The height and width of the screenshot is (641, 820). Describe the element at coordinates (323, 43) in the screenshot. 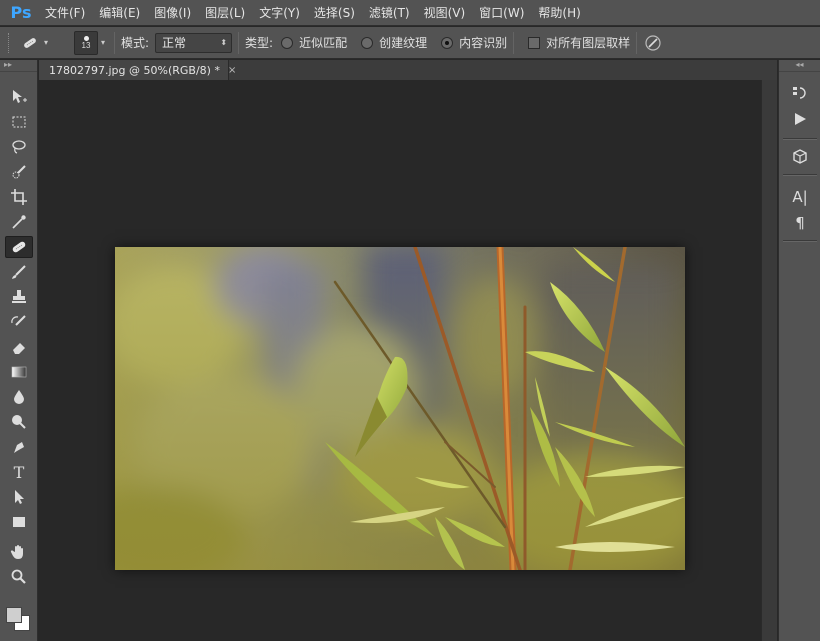

I see `radio-proximity-match-label: 近似匹配` at that location.